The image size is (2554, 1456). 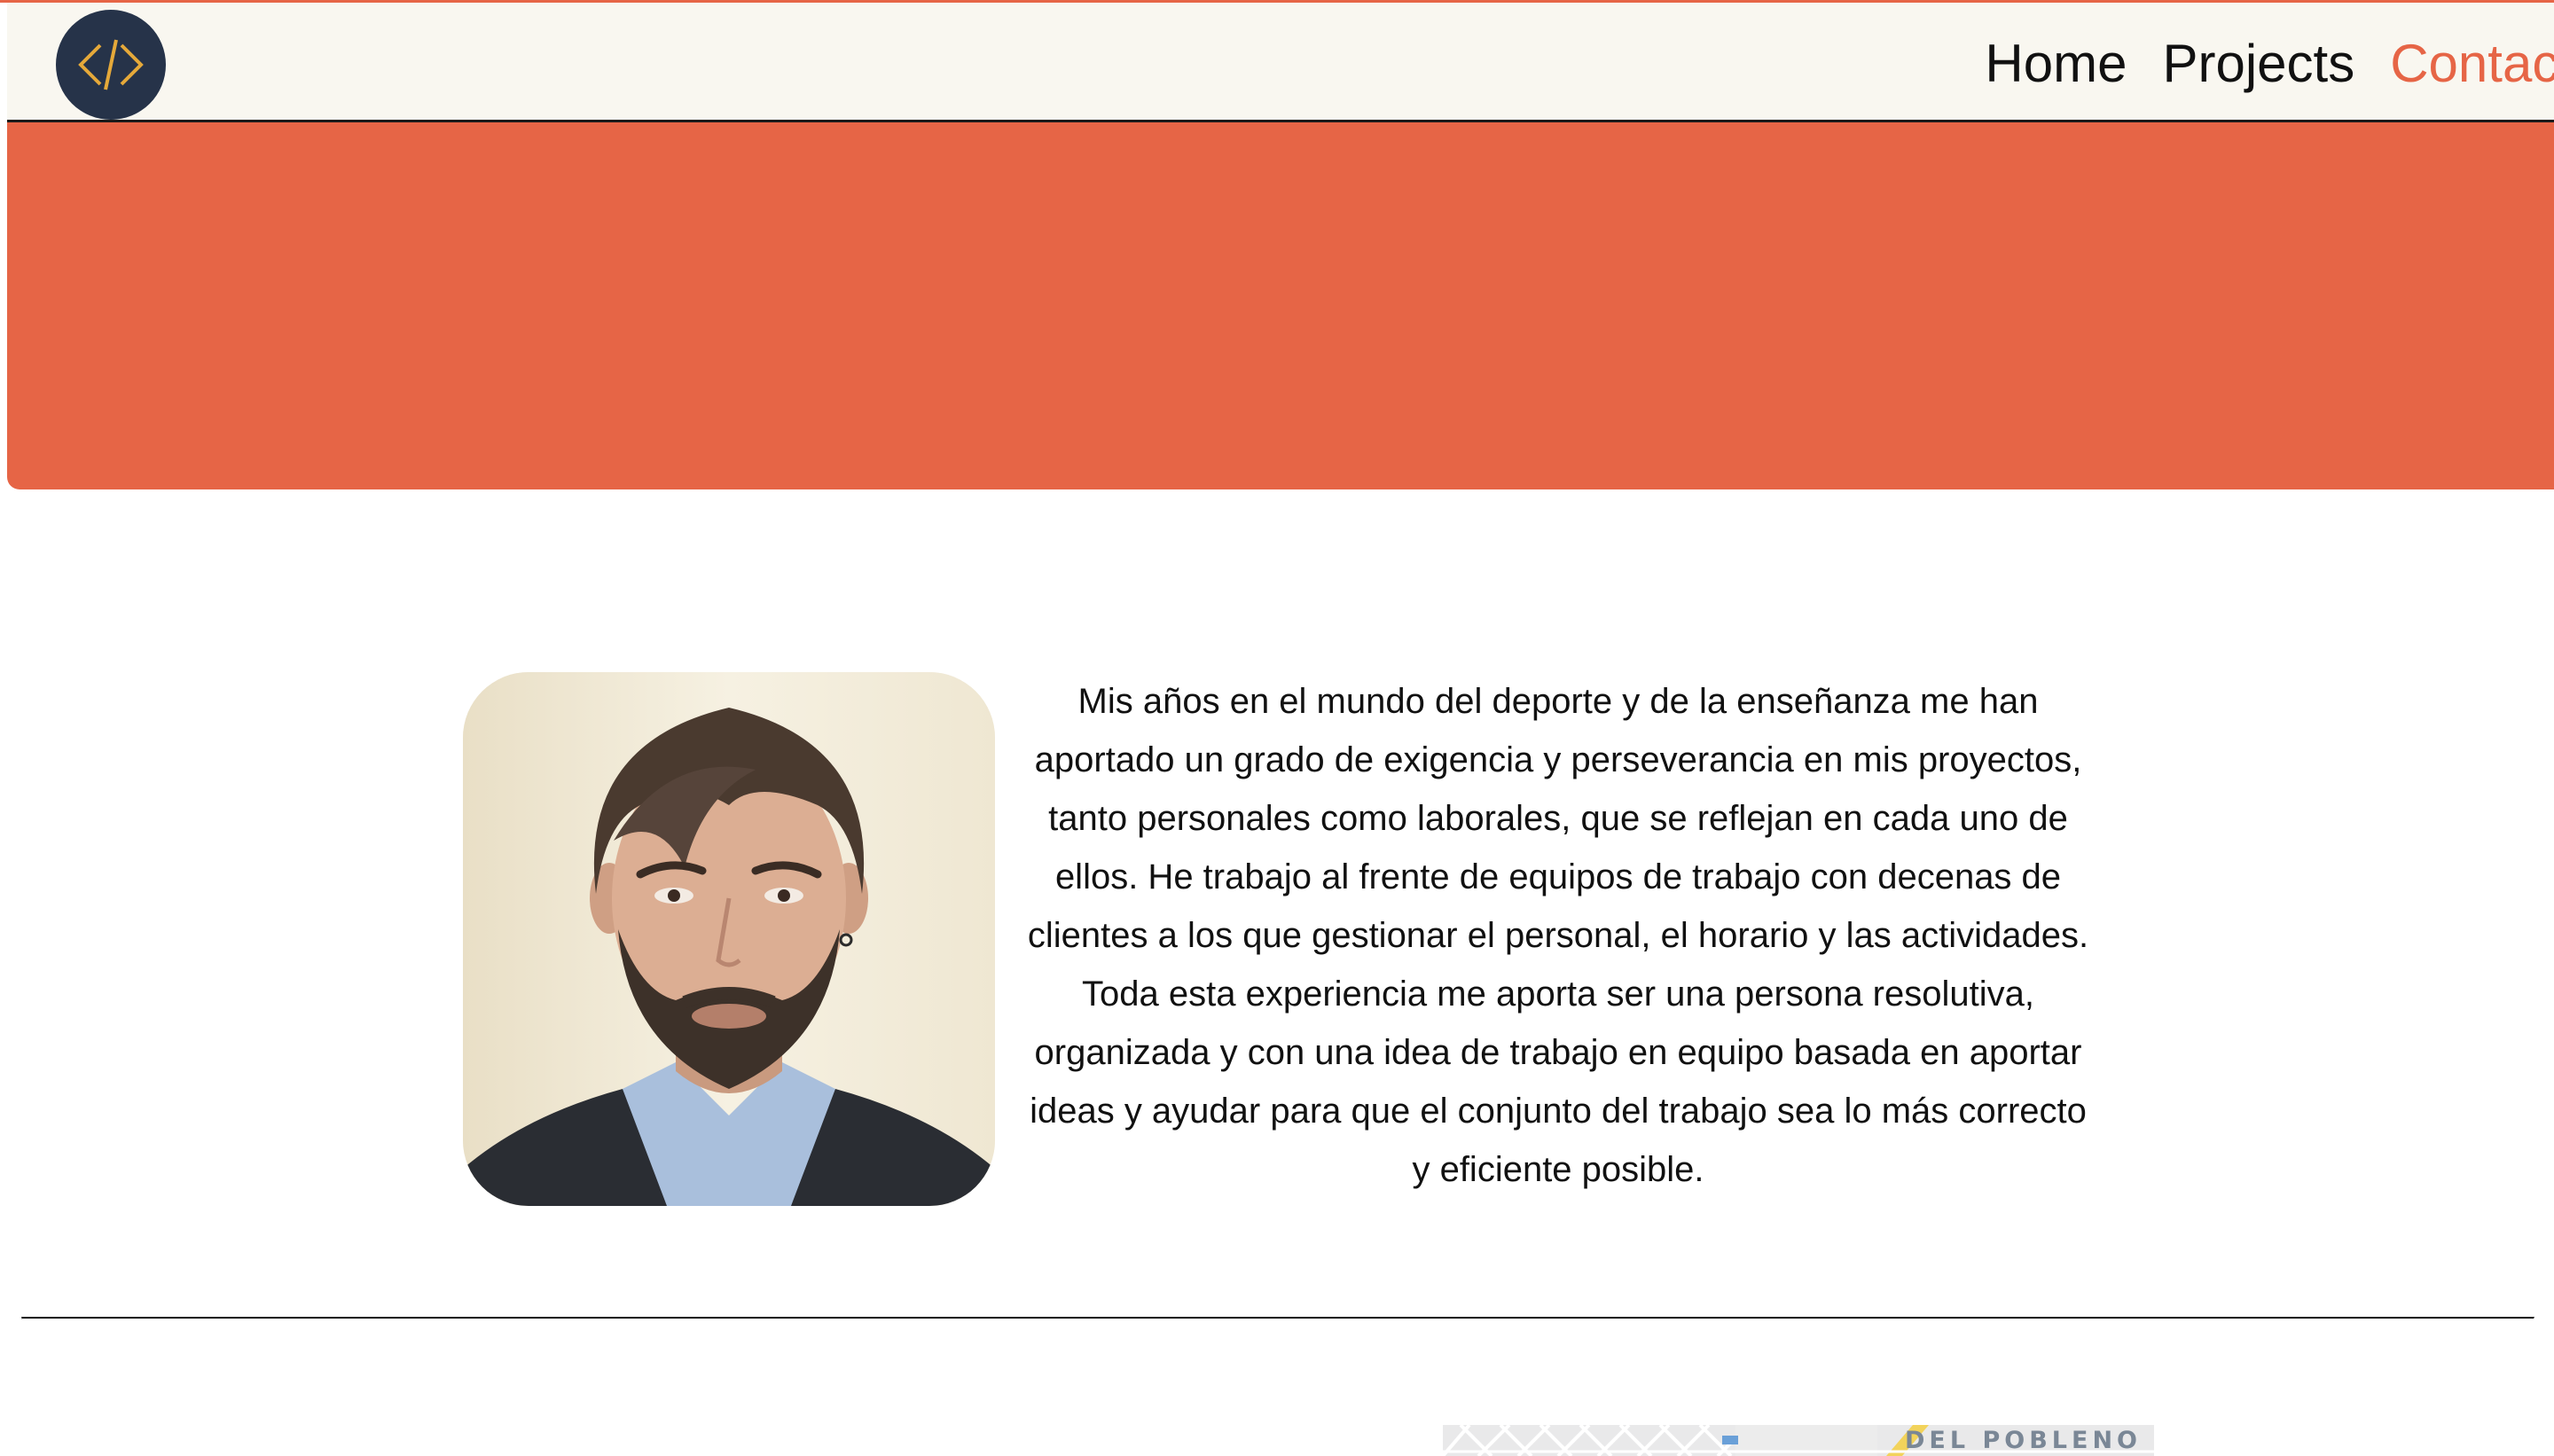 I want to click on main-nav: Home Projects Contact, so click(x=2251, y=63).